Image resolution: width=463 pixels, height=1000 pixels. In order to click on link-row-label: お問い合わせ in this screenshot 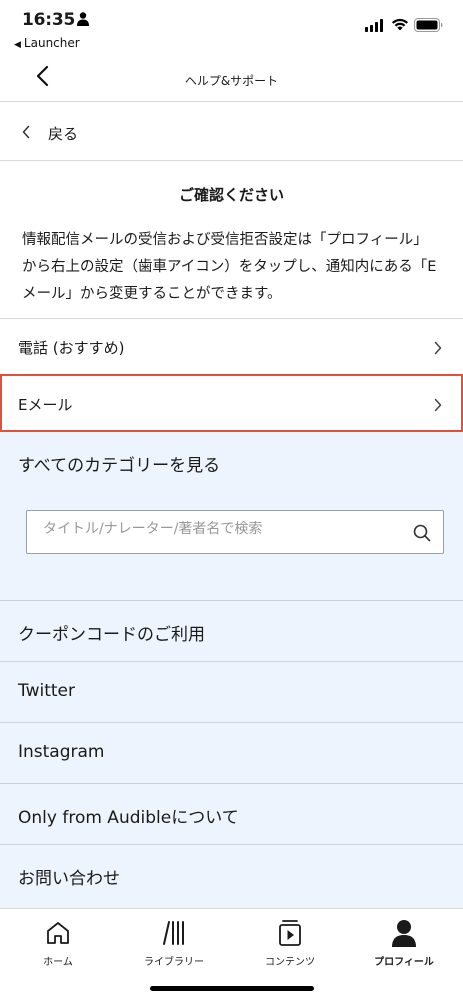, I will do `click(69, 879)`.